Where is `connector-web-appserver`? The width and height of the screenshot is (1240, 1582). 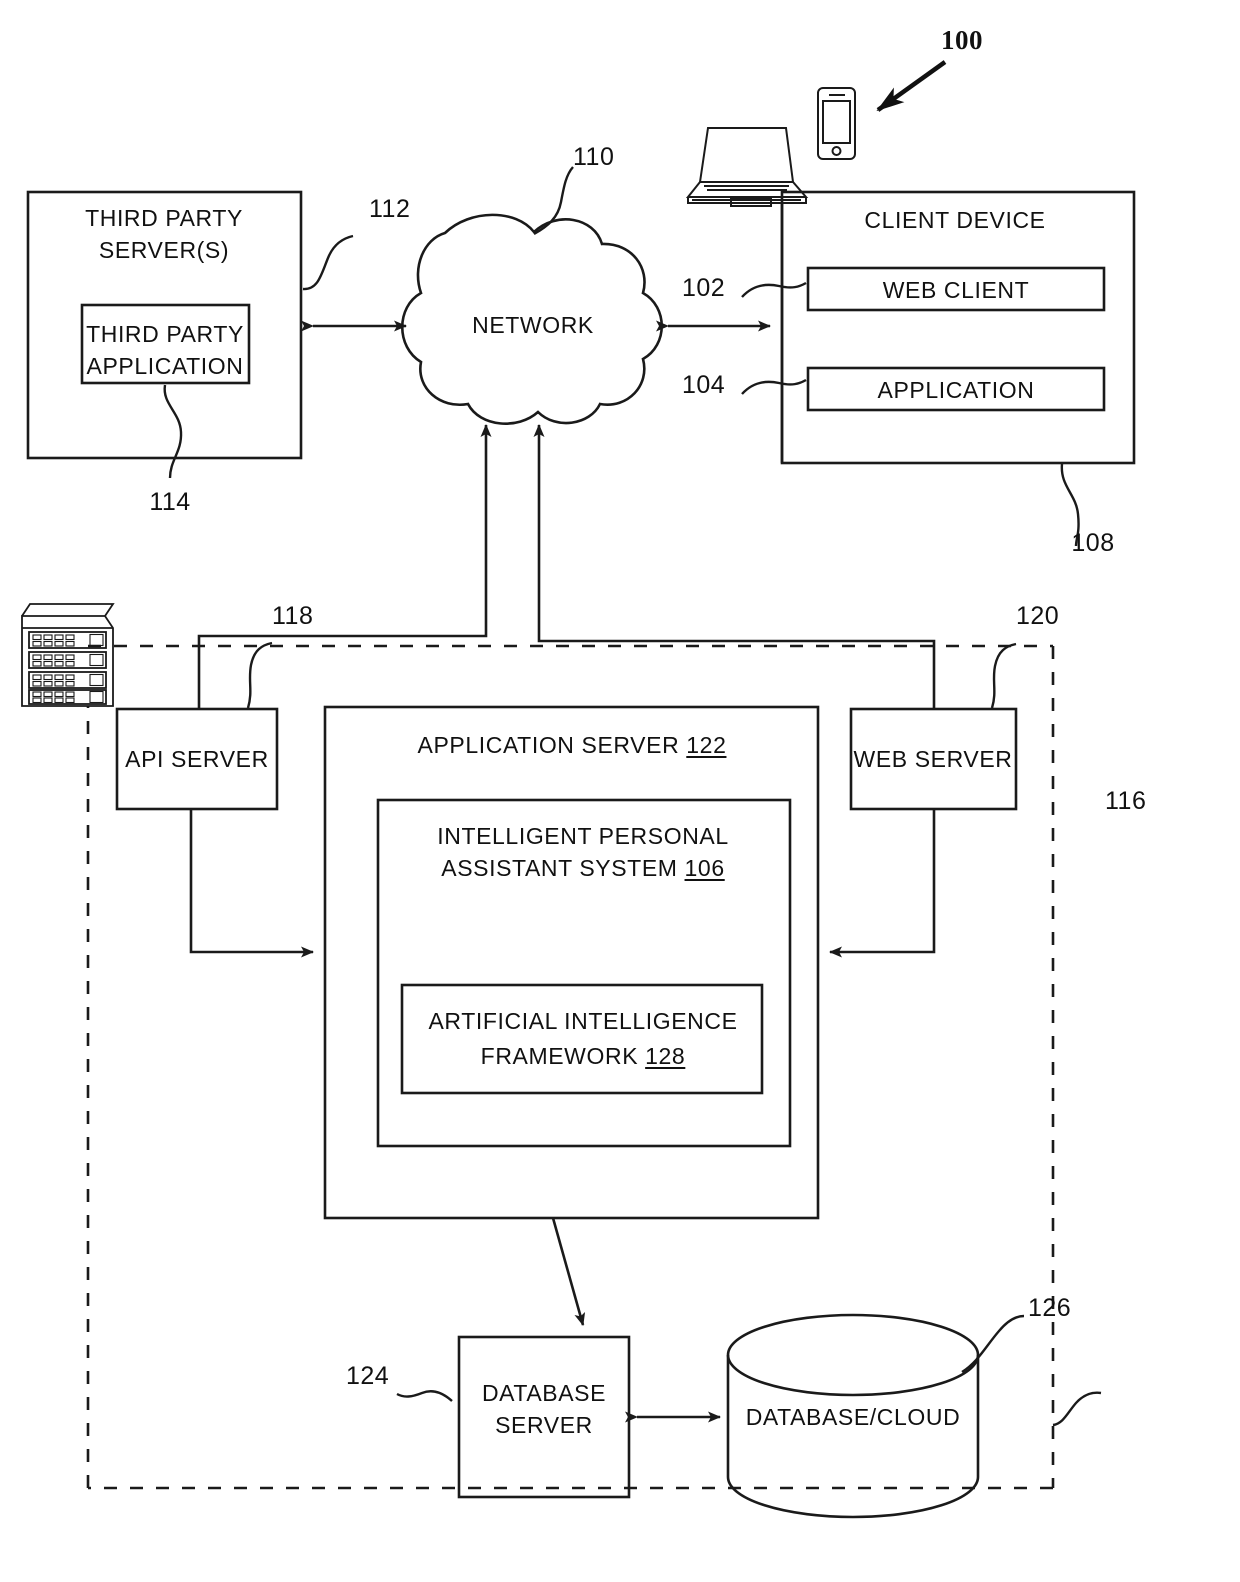
connector-web-appserver is located at coordinates (882, 883).